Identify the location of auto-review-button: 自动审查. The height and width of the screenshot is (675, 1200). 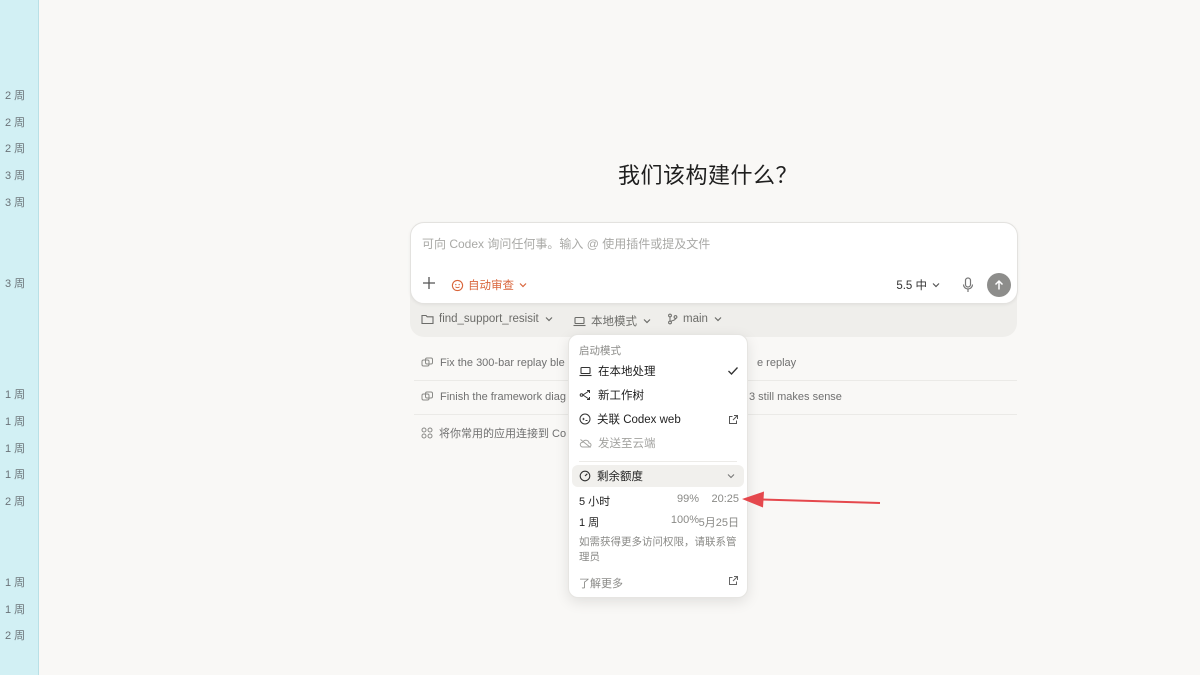
(489, 285).